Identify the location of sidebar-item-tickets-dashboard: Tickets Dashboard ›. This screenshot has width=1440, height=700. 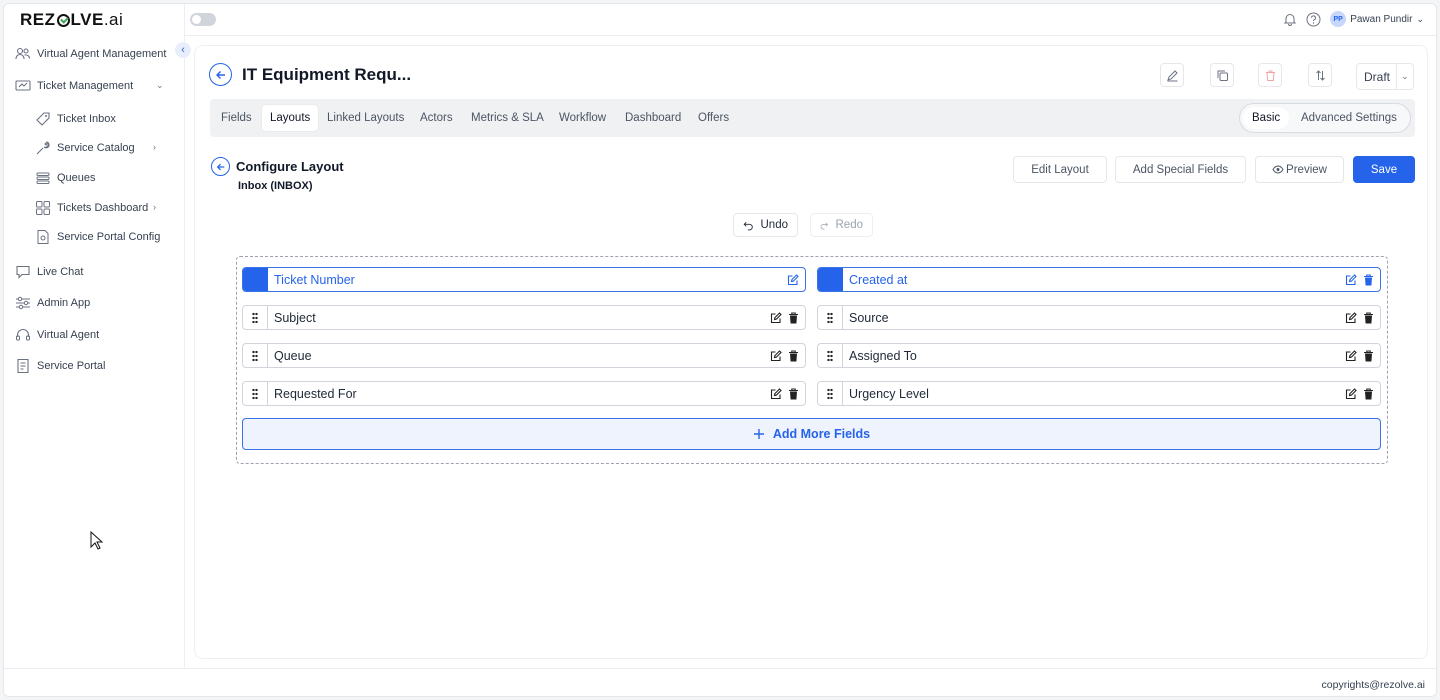
(100, 208).